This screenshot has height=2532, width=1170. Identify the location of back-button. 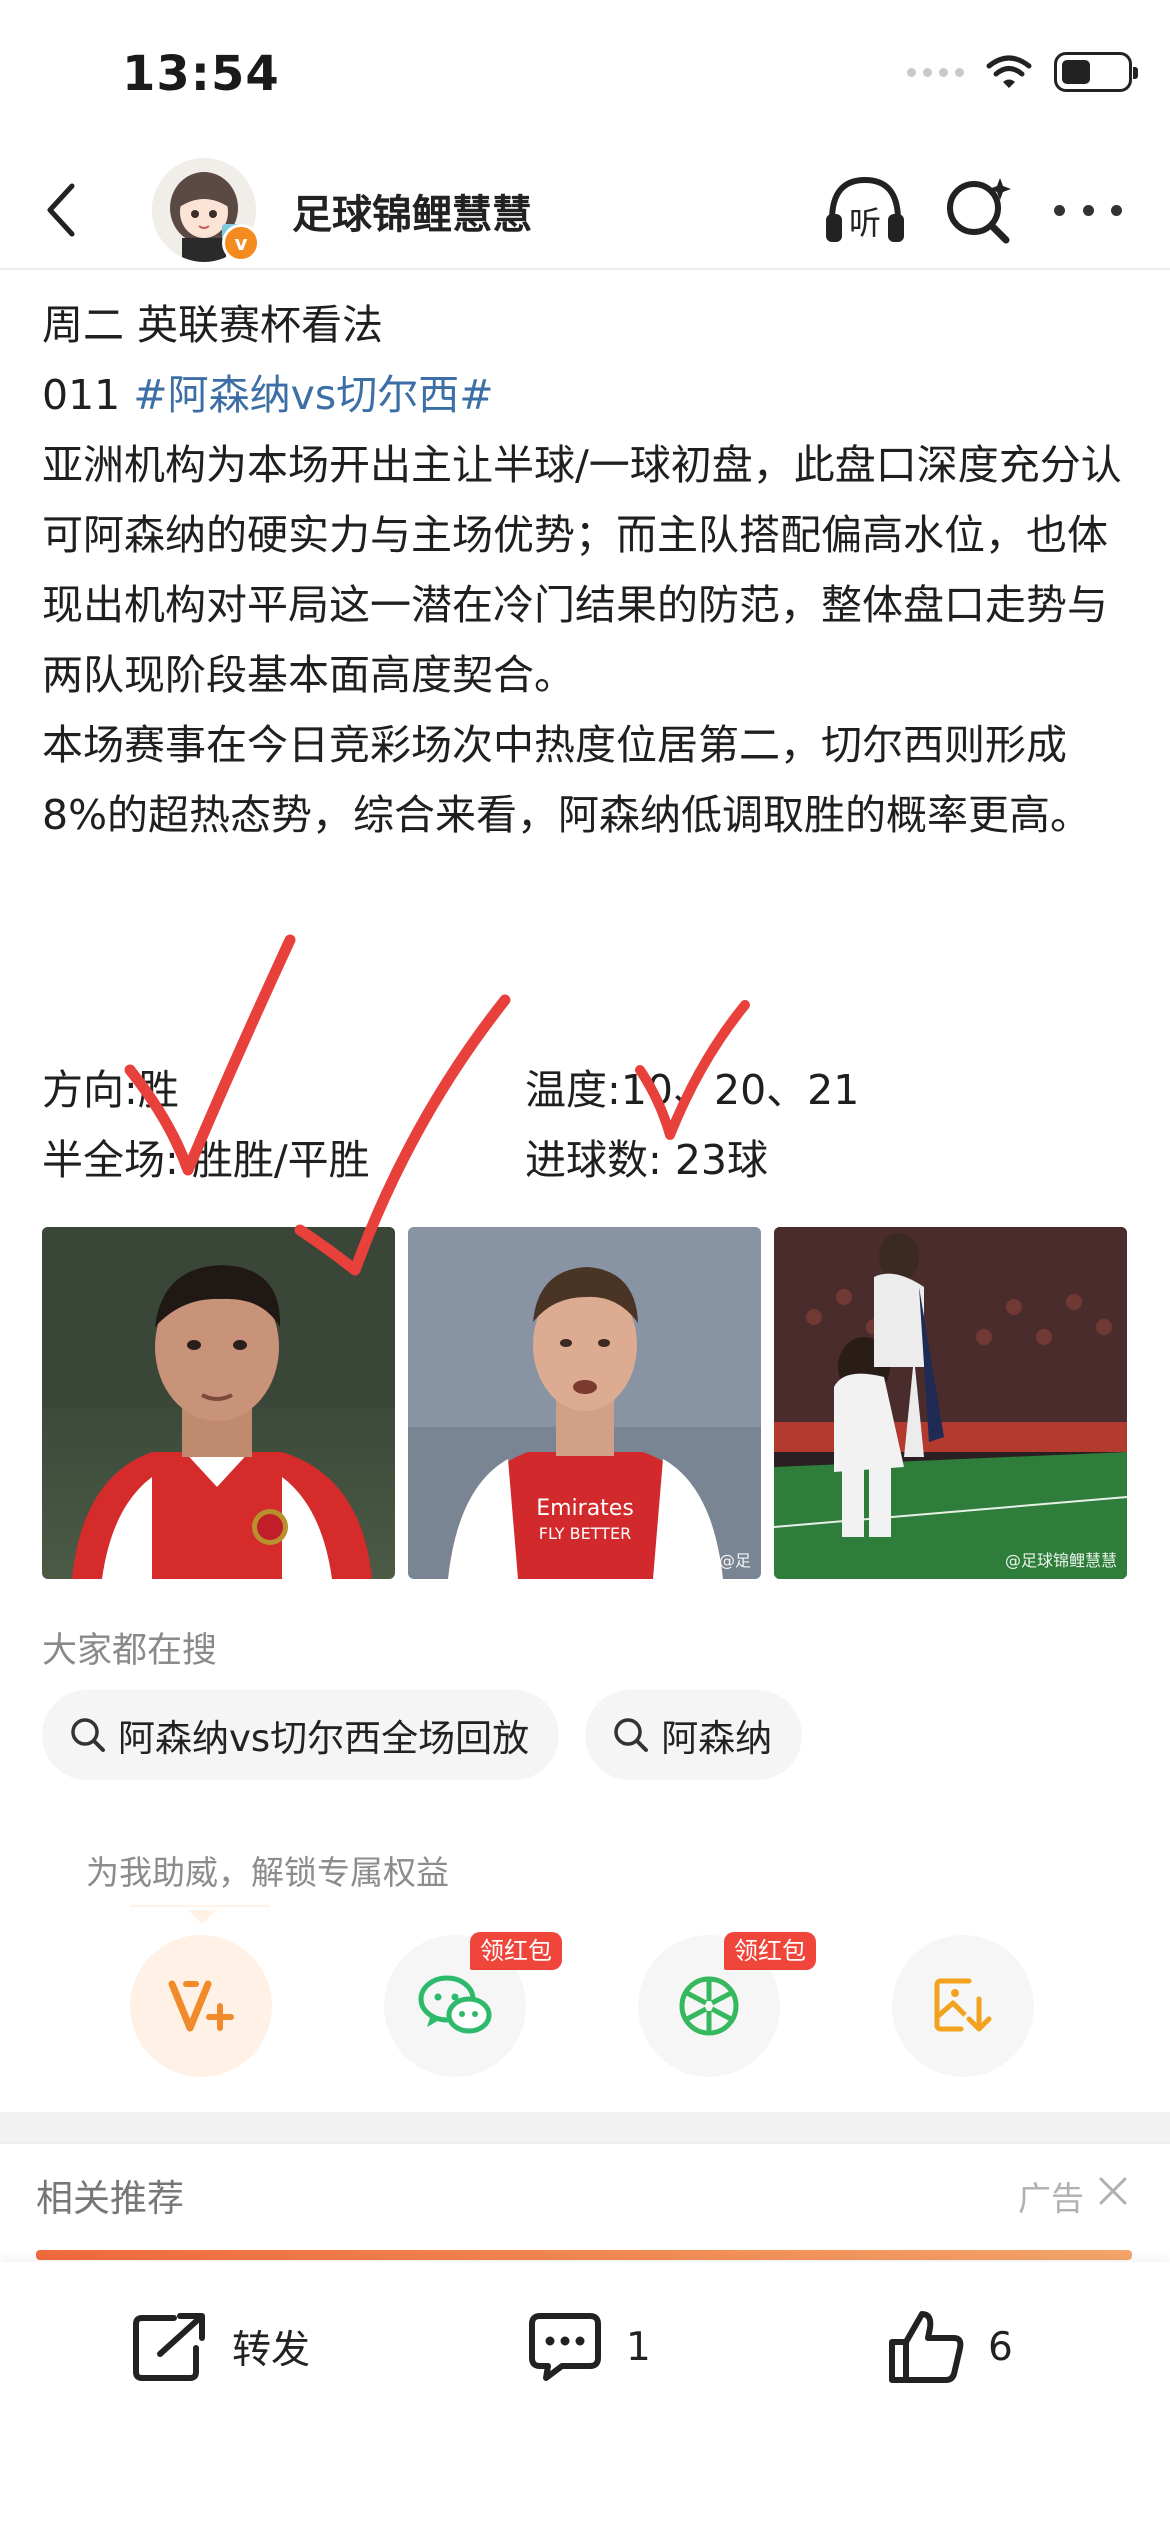
(62, 210).